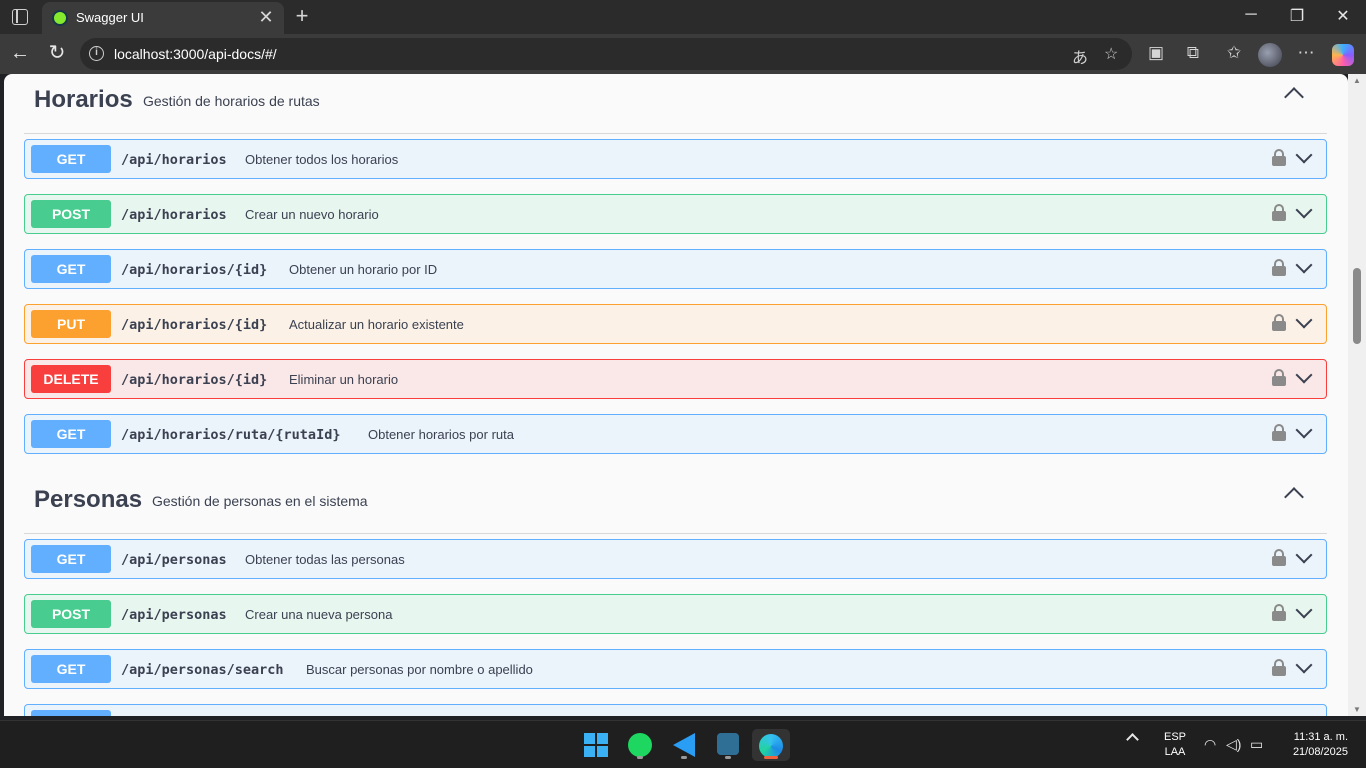 This screenshot has height=768, width=1366. I want to click on new-tab-button: +, so click(302, 16).